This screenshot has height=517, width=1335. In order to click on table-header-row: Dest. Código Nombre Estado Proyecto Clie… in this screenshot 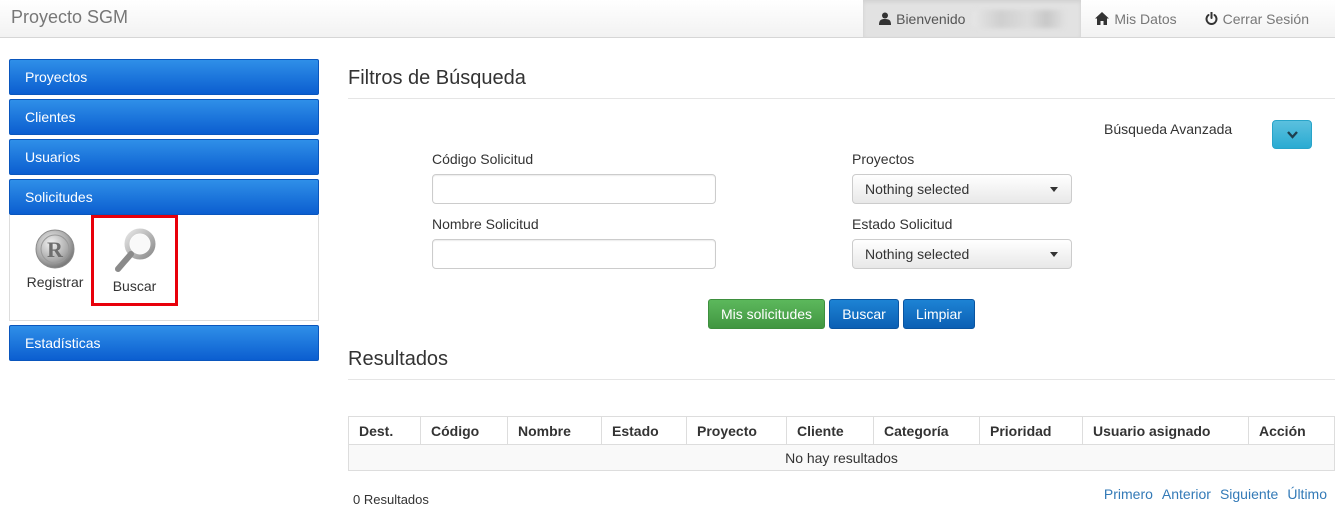, I will do `click(841, 430)`.